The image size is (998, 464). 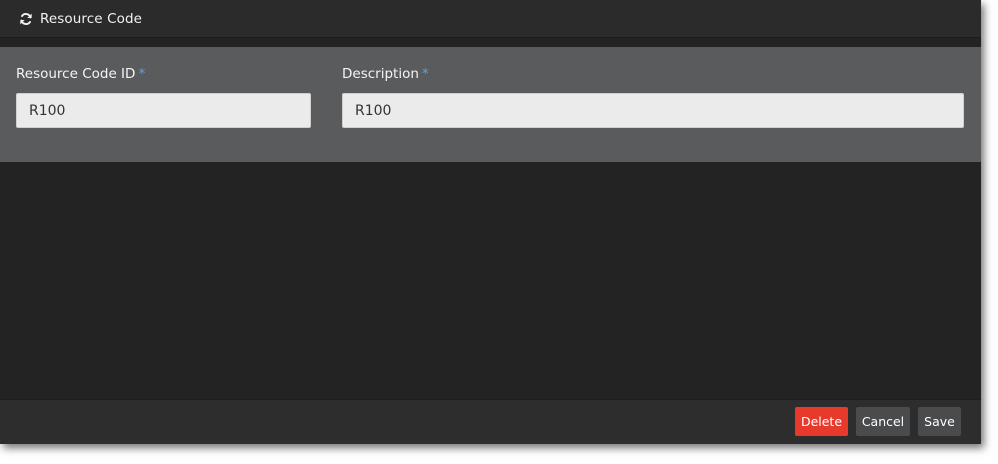 What do you see at coordinates (821, 421) in the screenshot?
I see `delete-button: Delete` at bounding box center [821, 421].